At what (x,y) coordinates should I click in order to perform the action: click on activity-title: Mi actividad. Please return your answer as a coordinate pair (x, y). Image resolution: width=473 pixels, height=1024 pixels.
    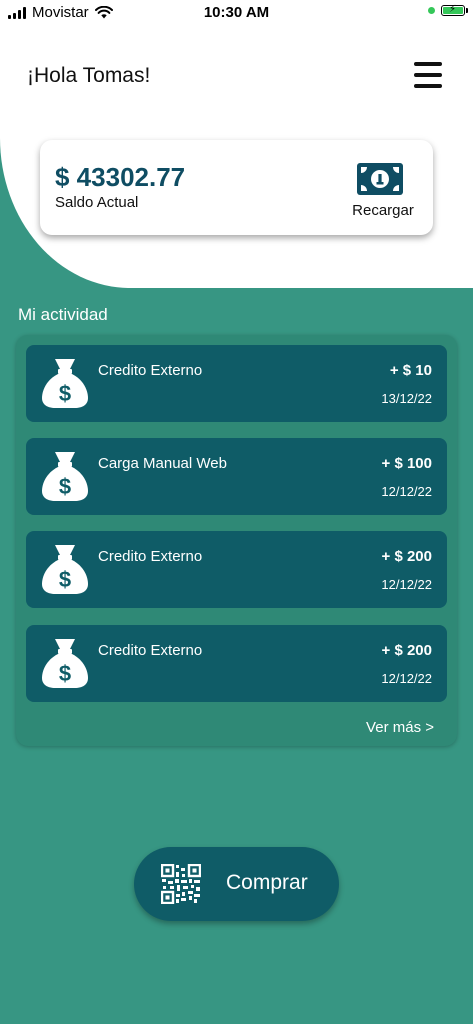
    Looking at the image, I should click on (63, 314).